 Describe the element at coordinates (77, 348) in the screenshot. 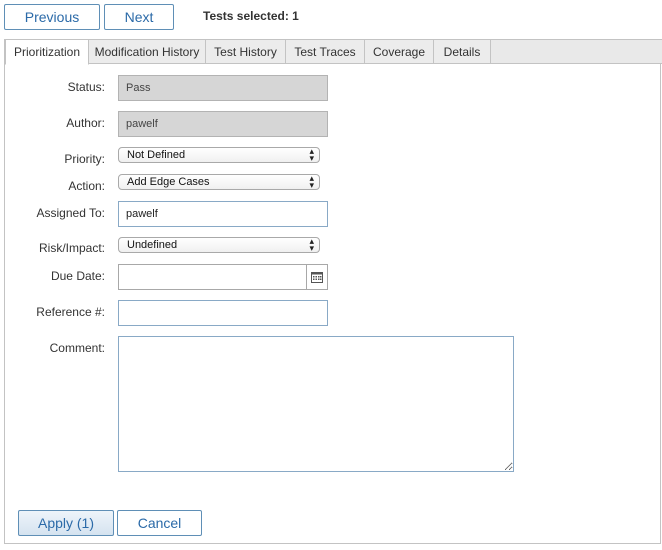

I see `comment-label: Comment:` at that location.